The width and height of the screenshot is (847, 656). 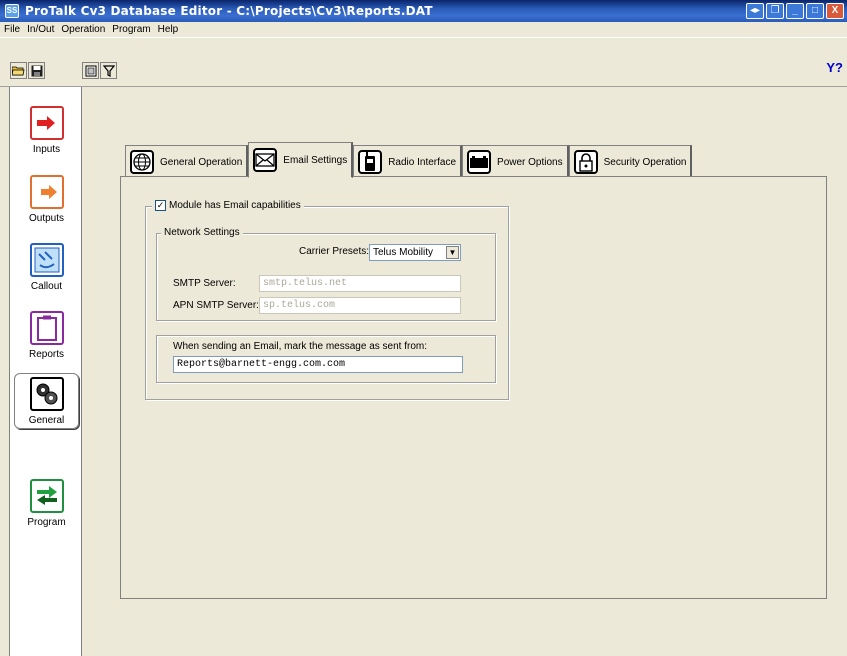 I want to click on sidebar-item-program: Program, so click(x=46, y=505).